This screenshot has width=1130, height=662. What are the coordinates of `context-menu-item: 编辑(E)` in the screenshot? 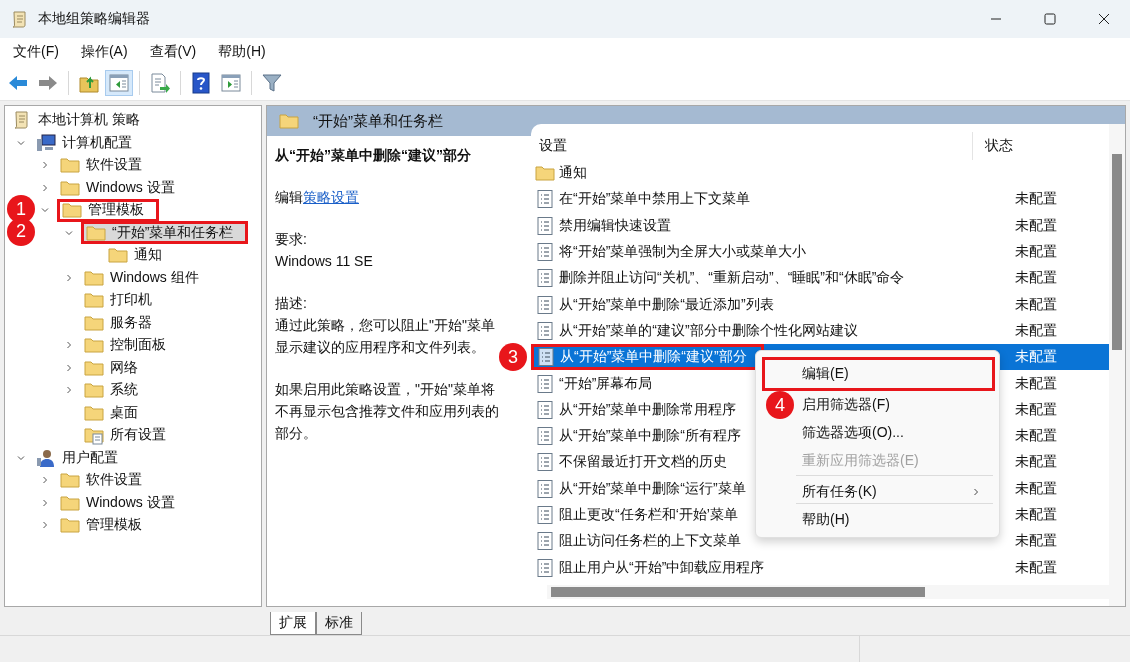 It's located at (878, 374).